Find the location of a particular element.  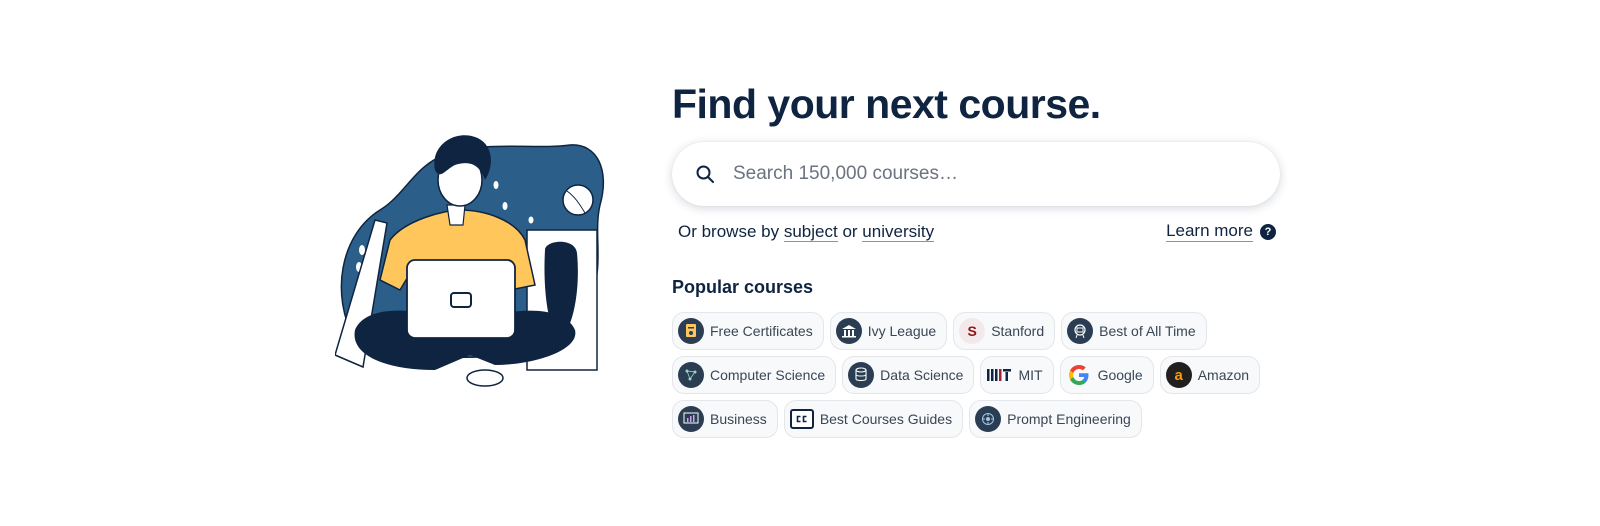

chip-label: Stanford is located at coordinates (1018, 331).